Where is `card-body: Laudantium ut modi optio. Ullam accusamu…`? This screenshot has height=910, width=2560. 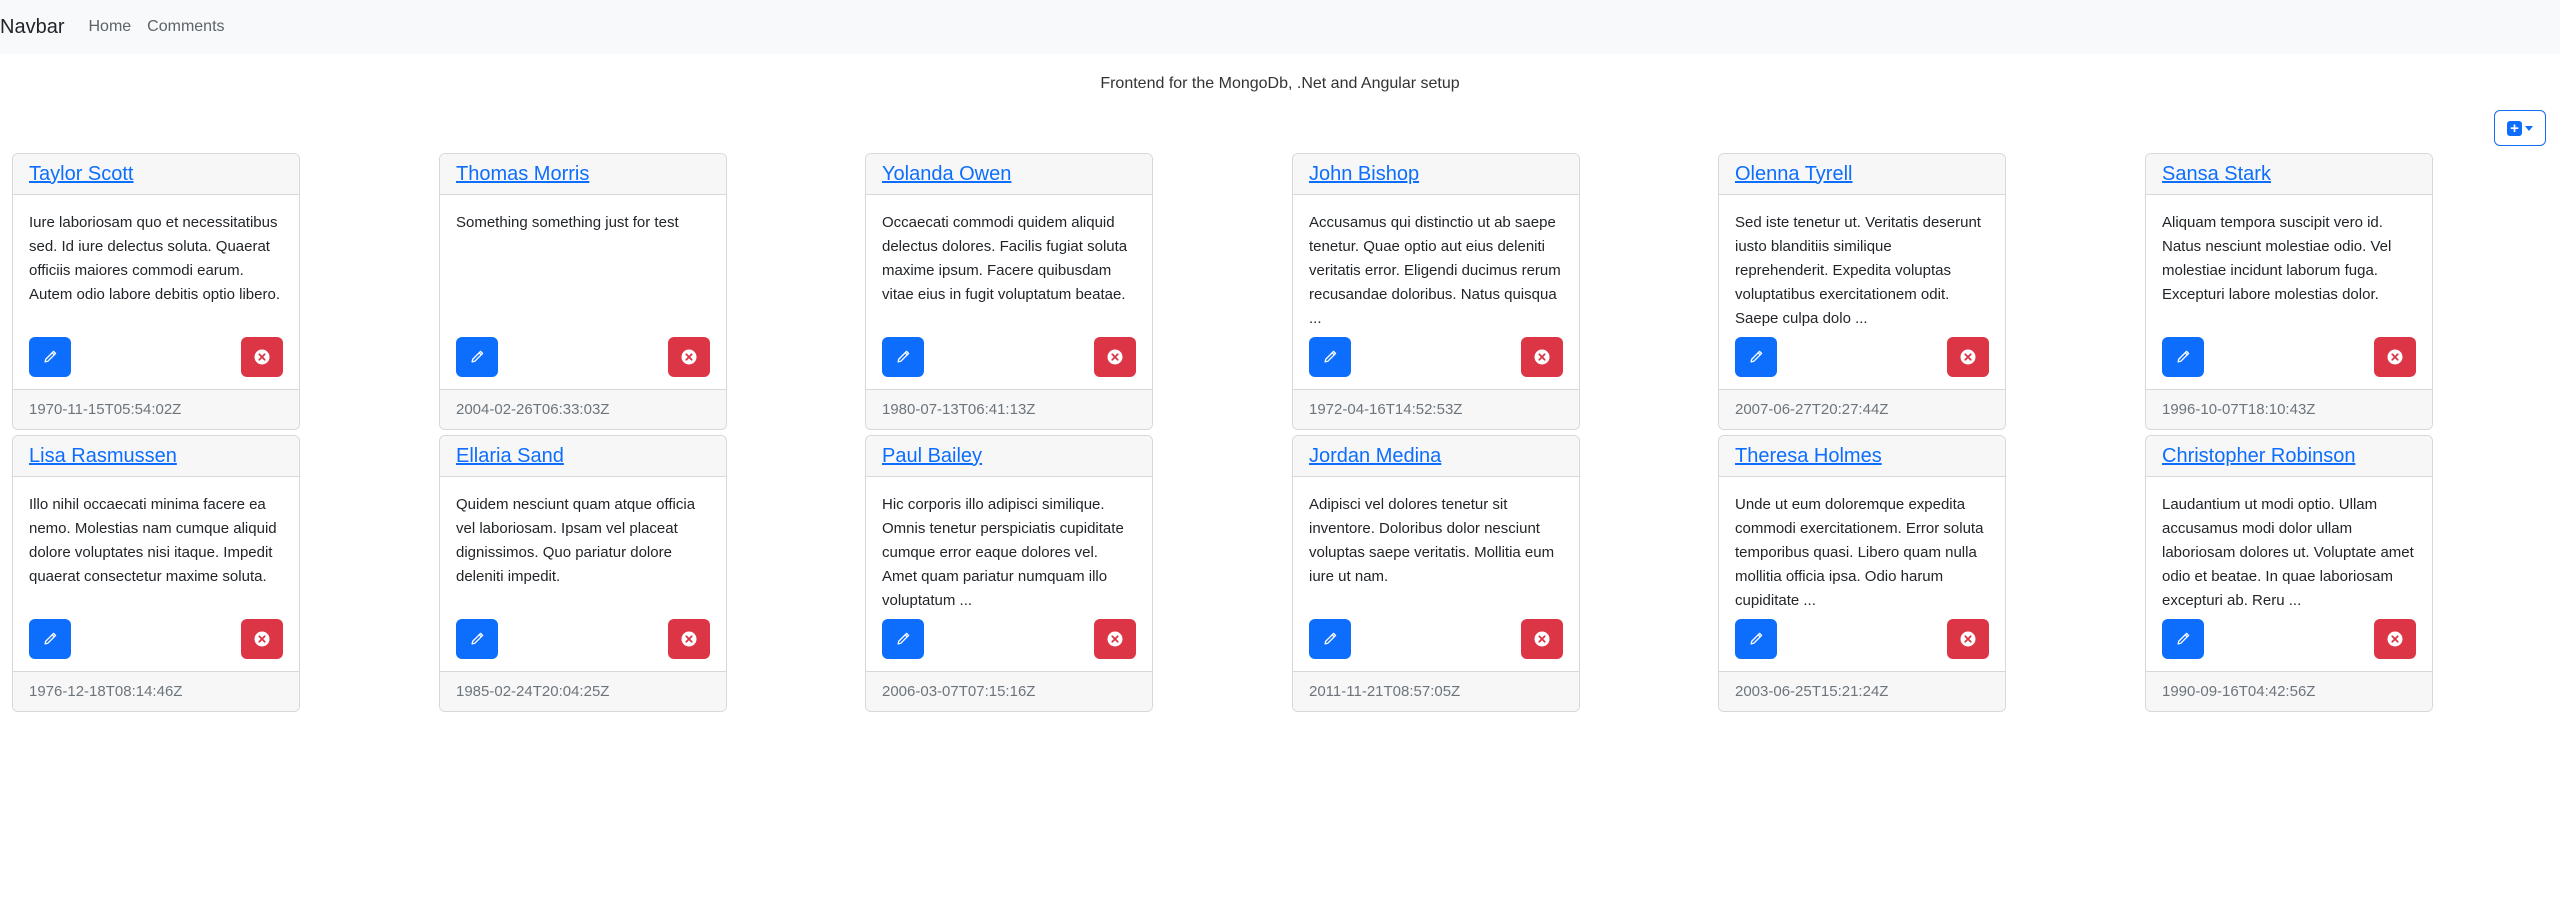
card-body: Laudantium ut modi optio. Ullam accusamu… is located at coordinates (2289, 574).